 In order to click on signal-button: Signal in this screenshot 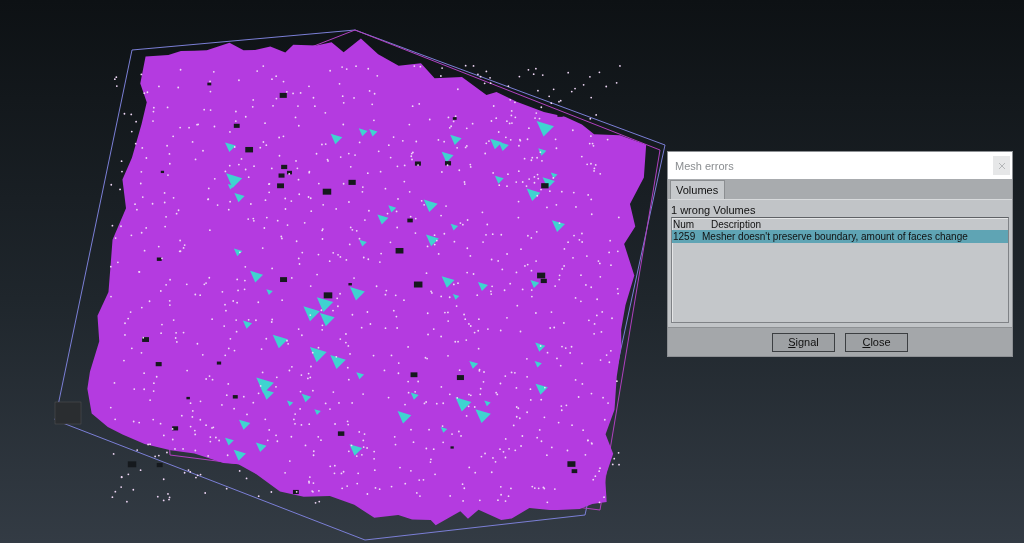, I will do `click(803, 342)`.